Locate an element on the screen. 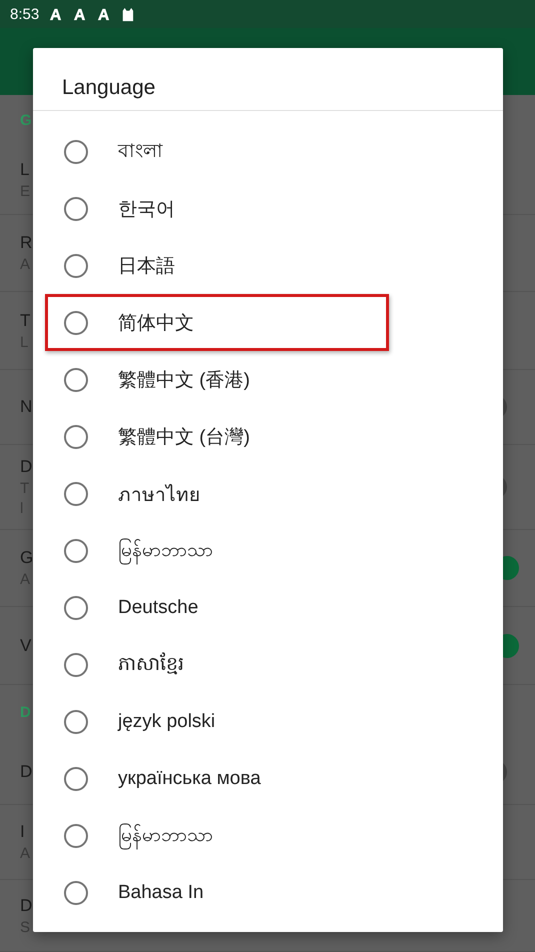  section-header: G is located at coordinates (26, 120).